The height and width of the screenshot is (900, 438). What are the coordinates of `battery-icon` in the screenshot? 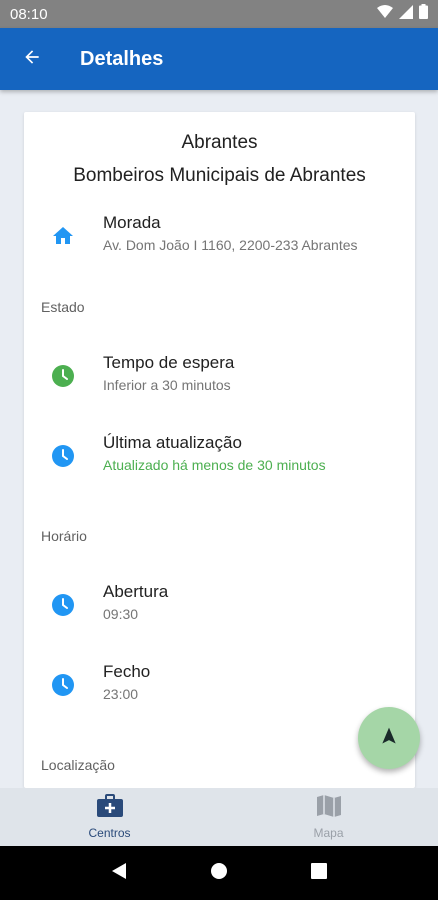 It's located at (423, 14).